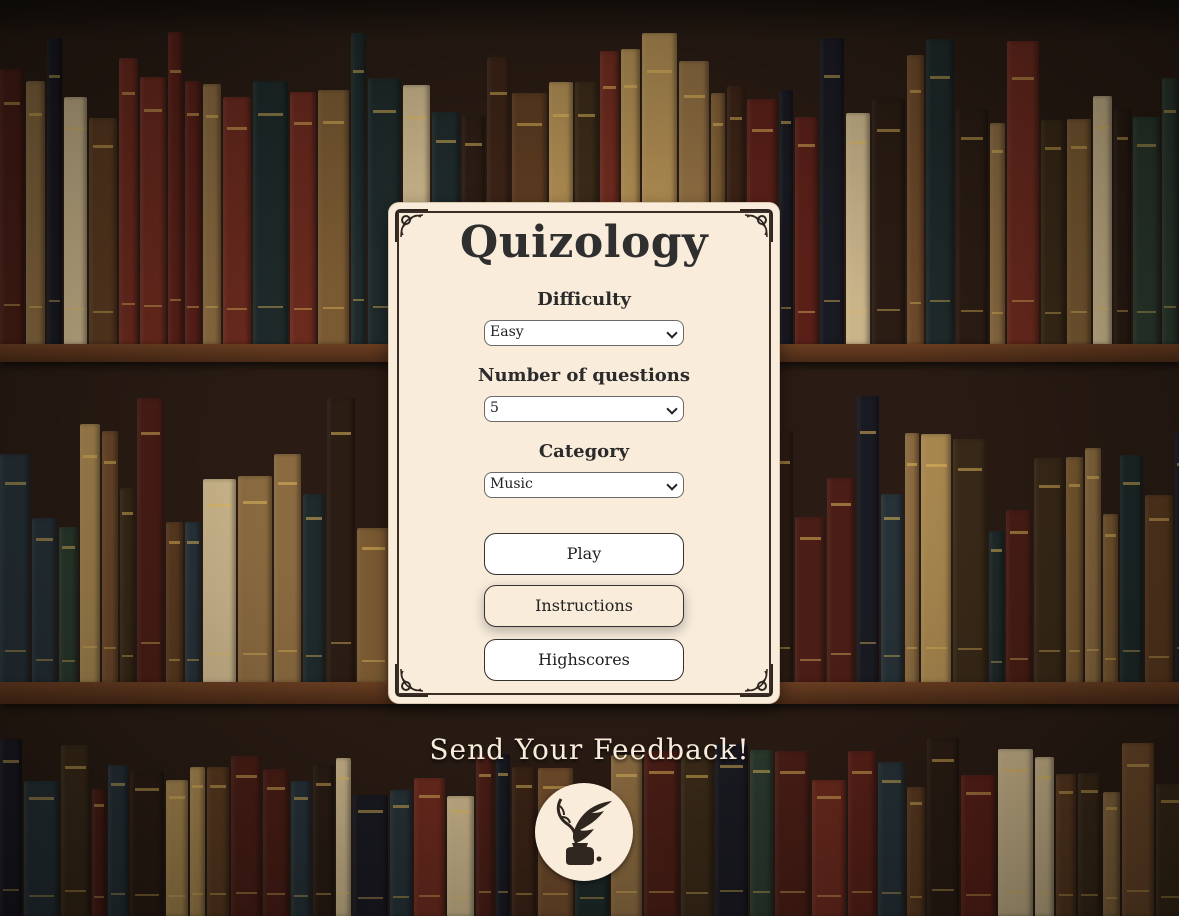 The image size is (1179, 916). What do you see at coordinates (584, 606) in the screenshot?
I see `instructions-button: Instructions` at bounding box center [584, 606].